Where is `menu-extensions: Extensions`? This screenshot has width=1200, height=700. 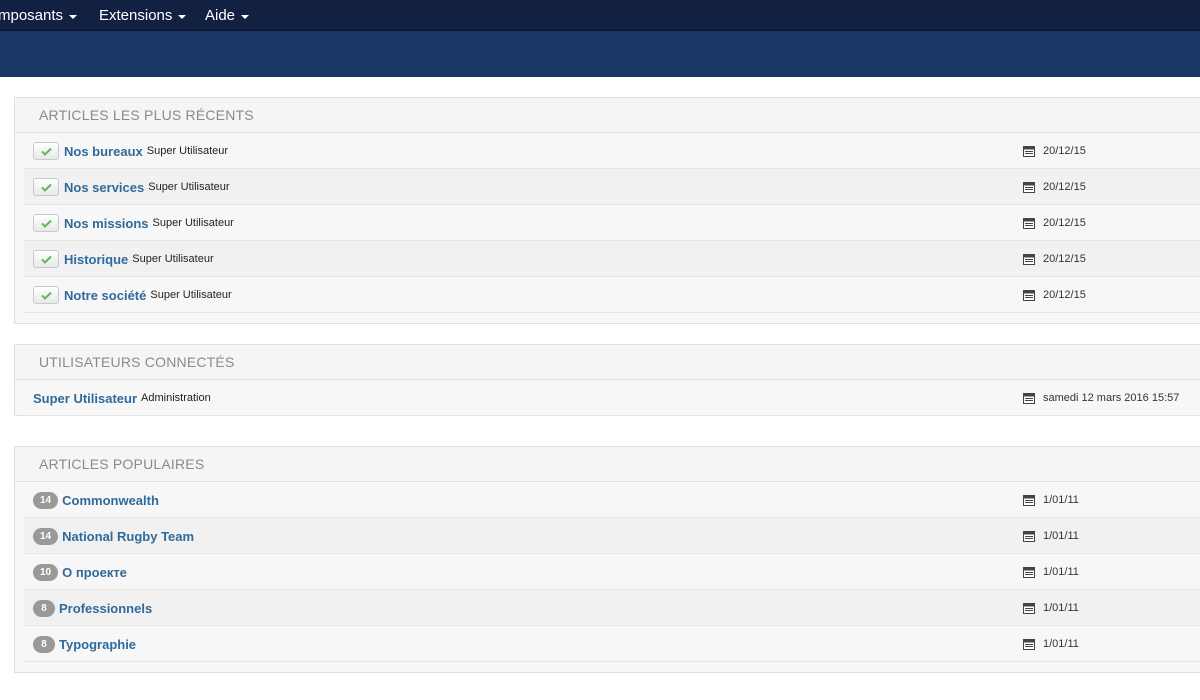 menu-extensions: Extensions is located at coordinates (143, 15).